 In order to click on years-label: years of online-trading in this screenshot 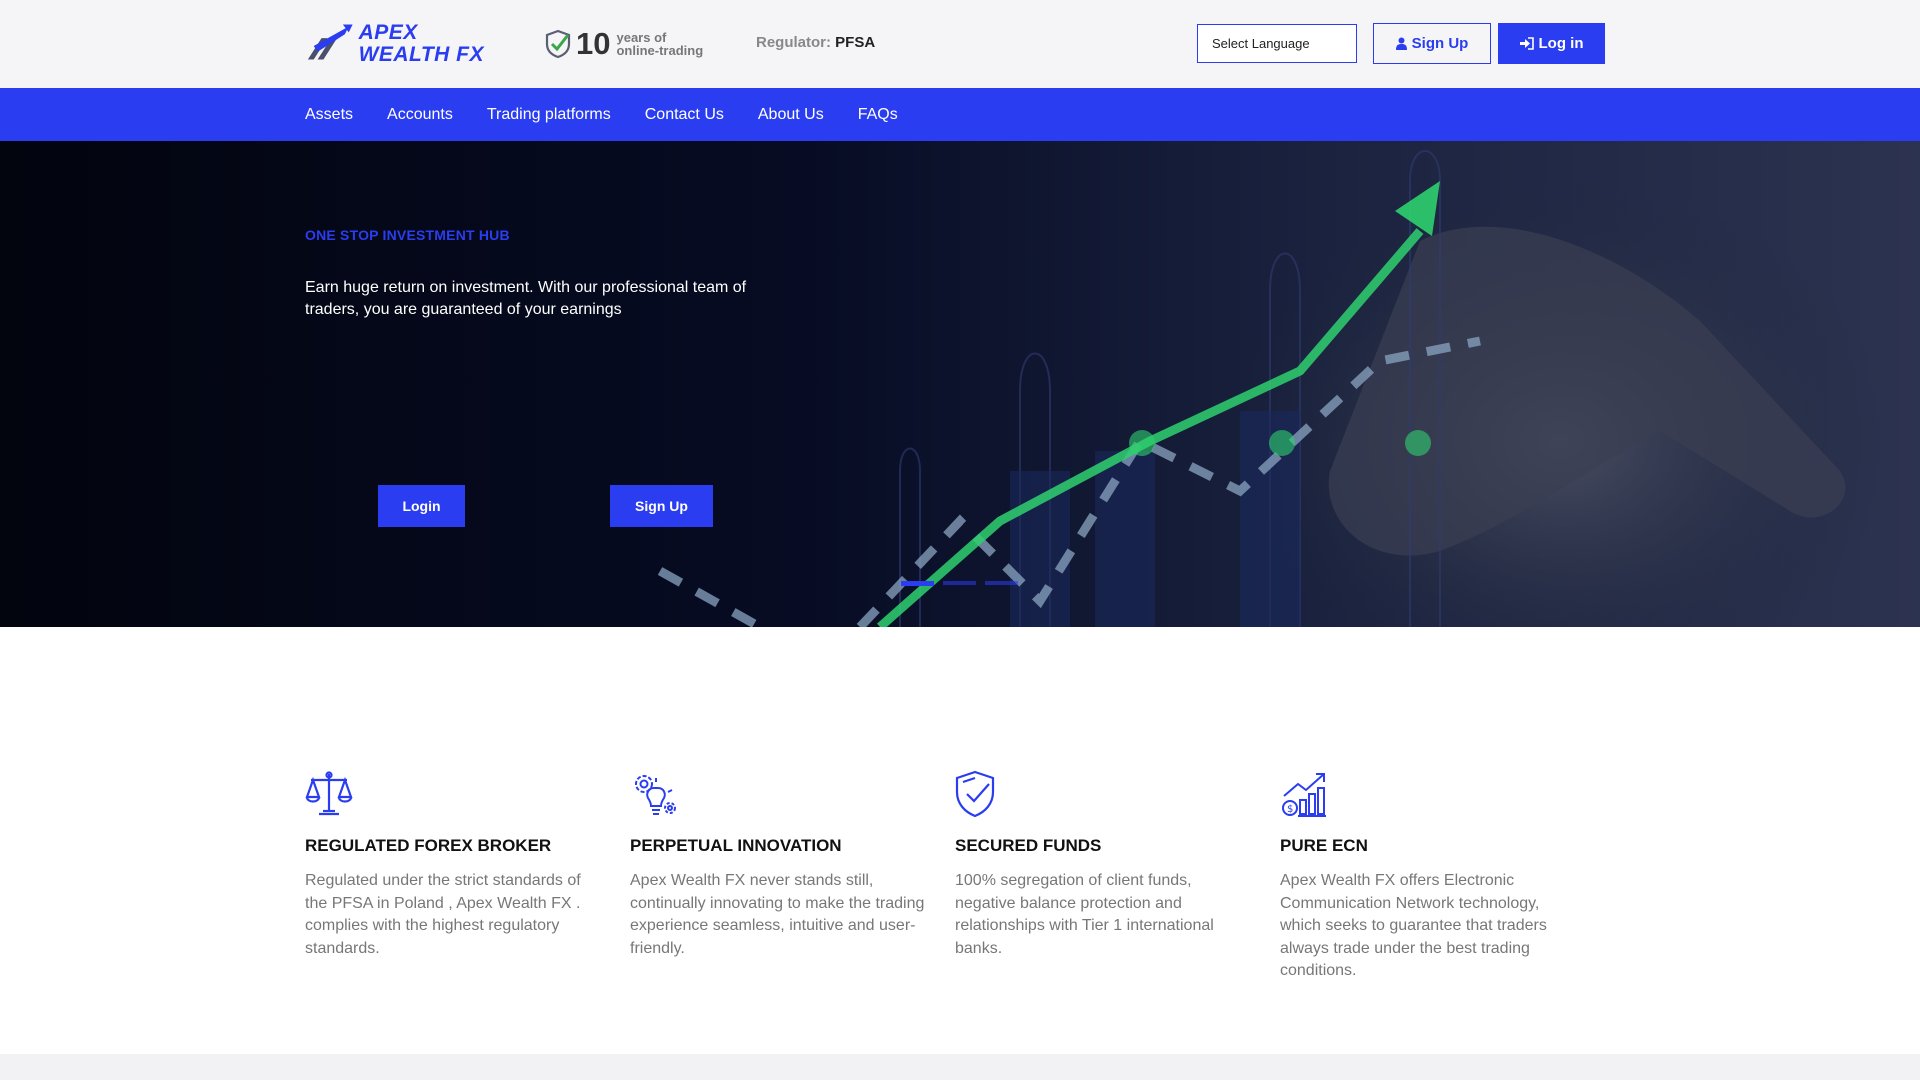, I will do `click(659, 44)`.